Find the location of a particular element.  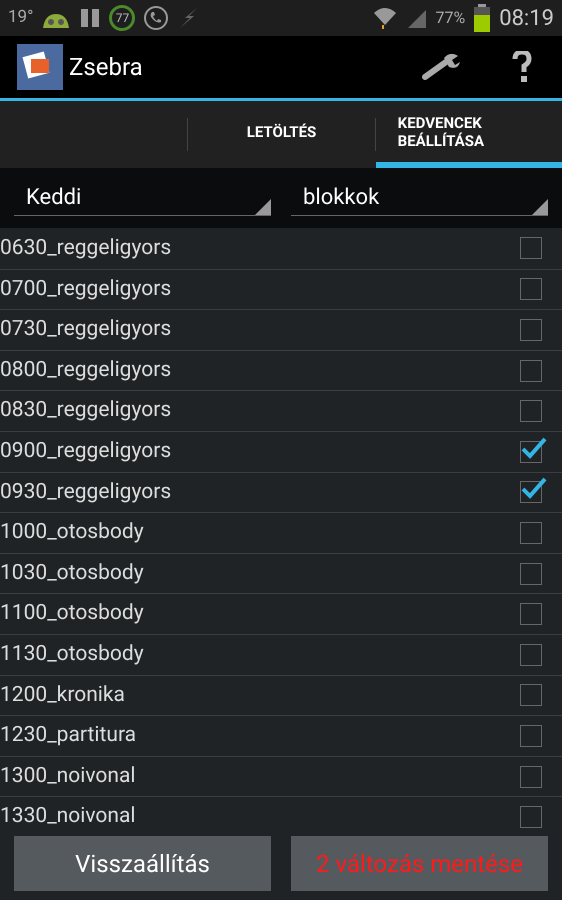

list-item-label: 0830_reggeligyors is located at coordinates (86, 410).